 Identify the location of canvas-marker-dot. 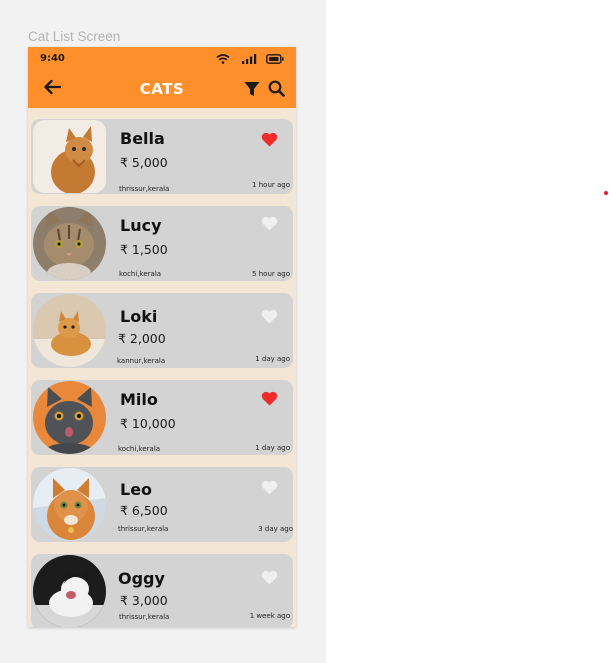
(606, 193).